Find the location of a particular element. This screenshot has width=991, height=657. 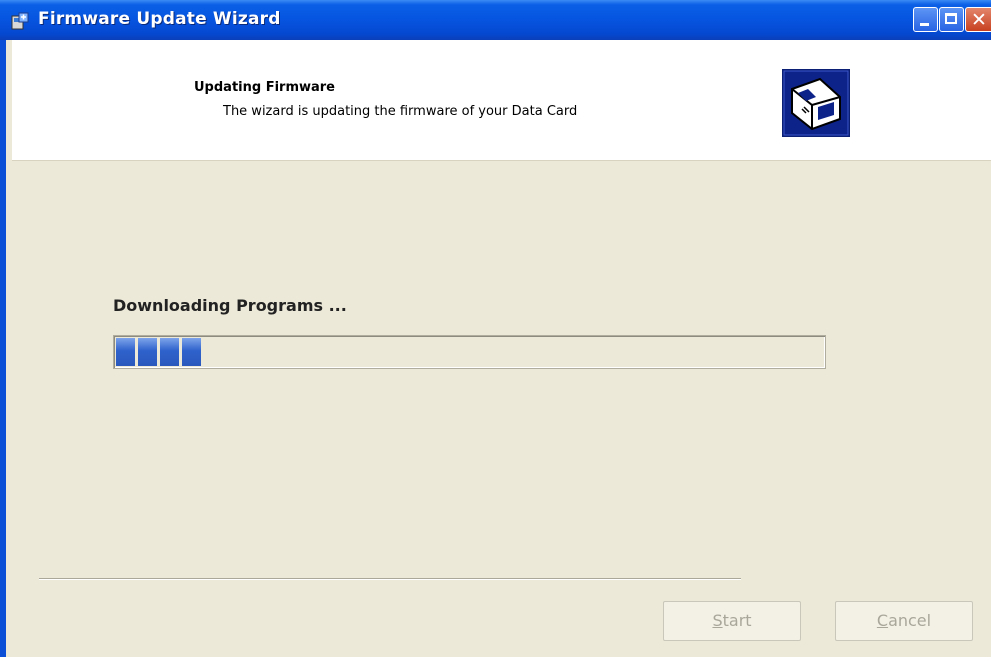

close-icon: ✕ is located at coordinates (979, 20).